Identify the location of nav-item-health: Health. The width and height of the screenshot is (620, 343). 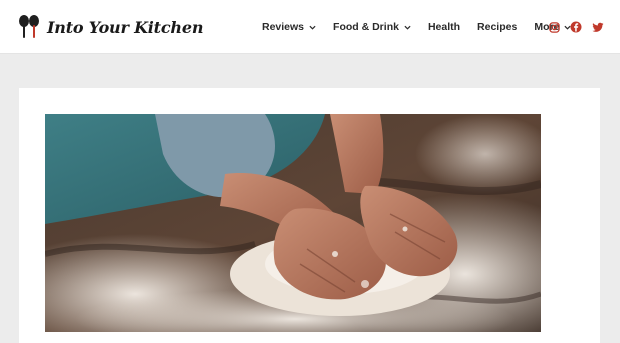
(444, 27).